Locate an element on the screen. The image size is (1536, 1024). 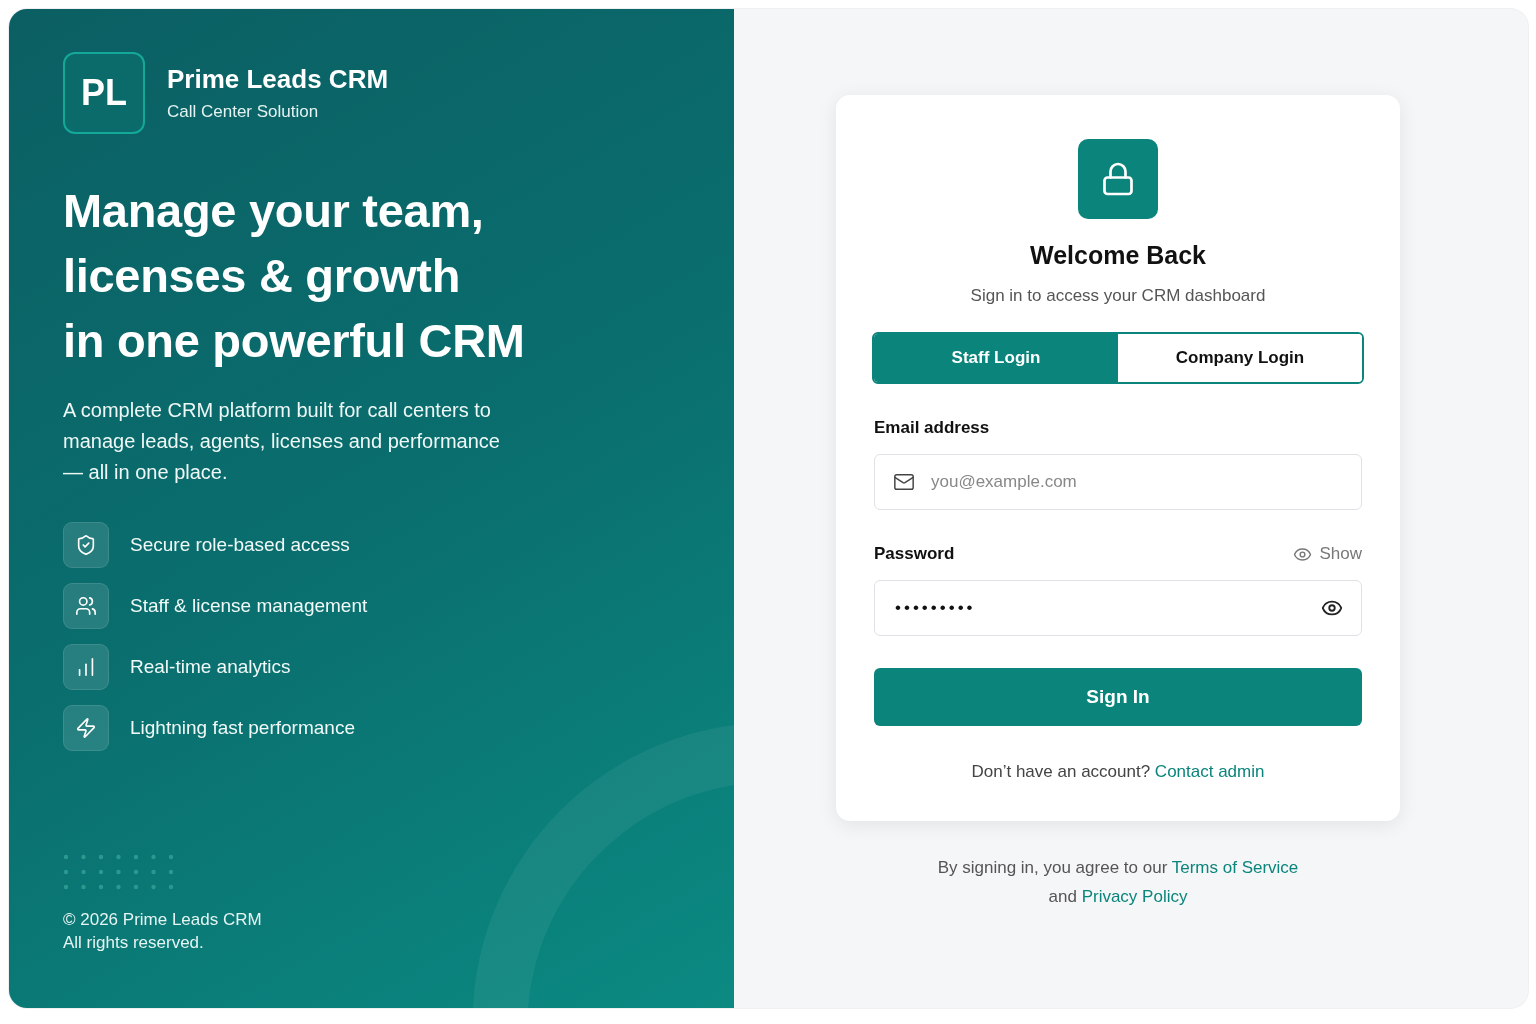
card-title: Welcome Back is located at coordinates (1118, 255).